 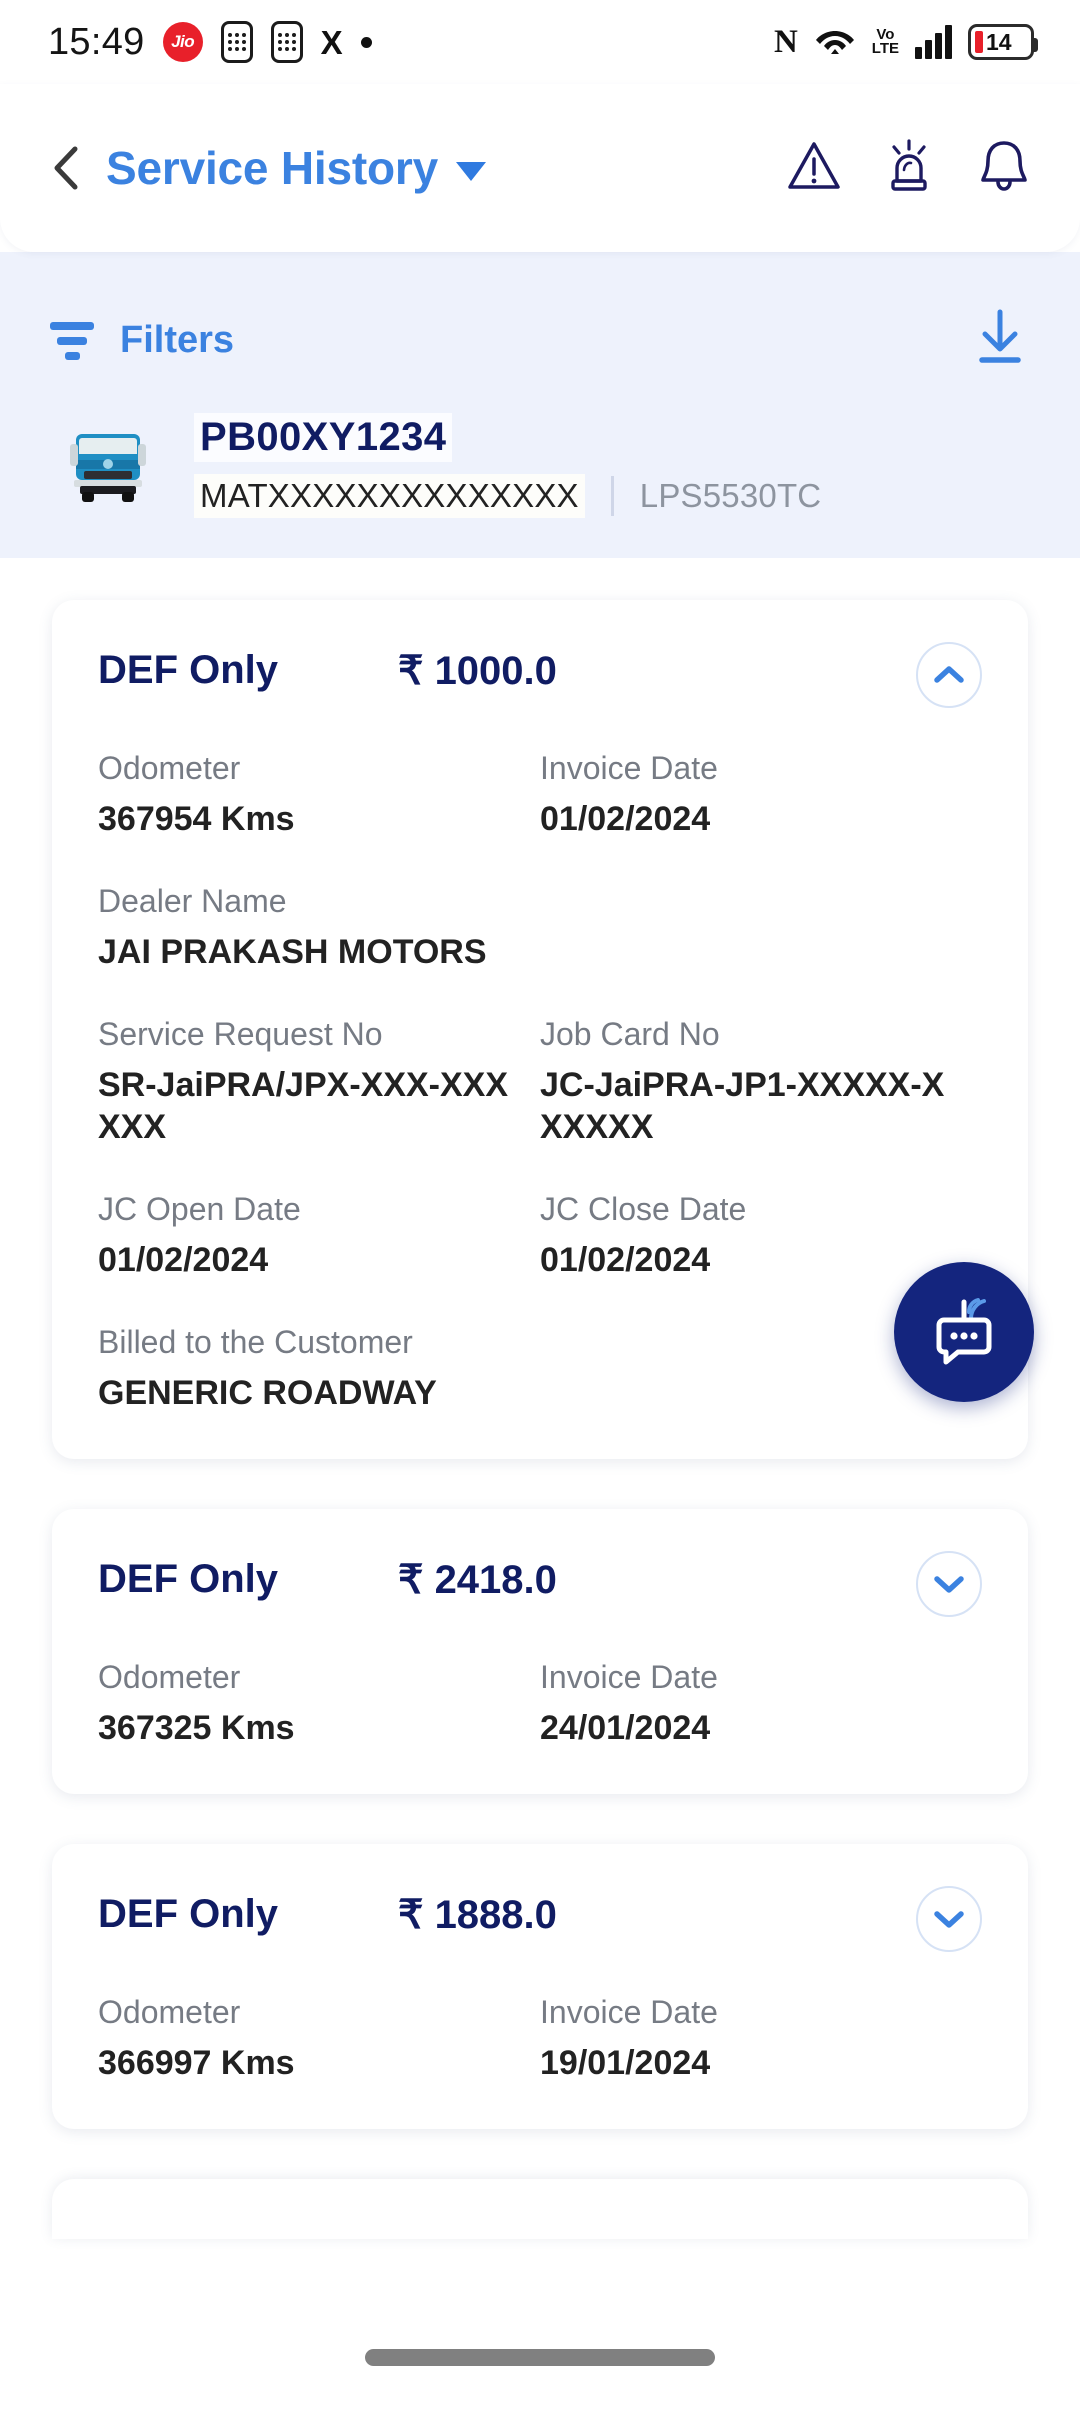 I want to click on field-label: Billed to the Customer, so click(x=255, y=1342).